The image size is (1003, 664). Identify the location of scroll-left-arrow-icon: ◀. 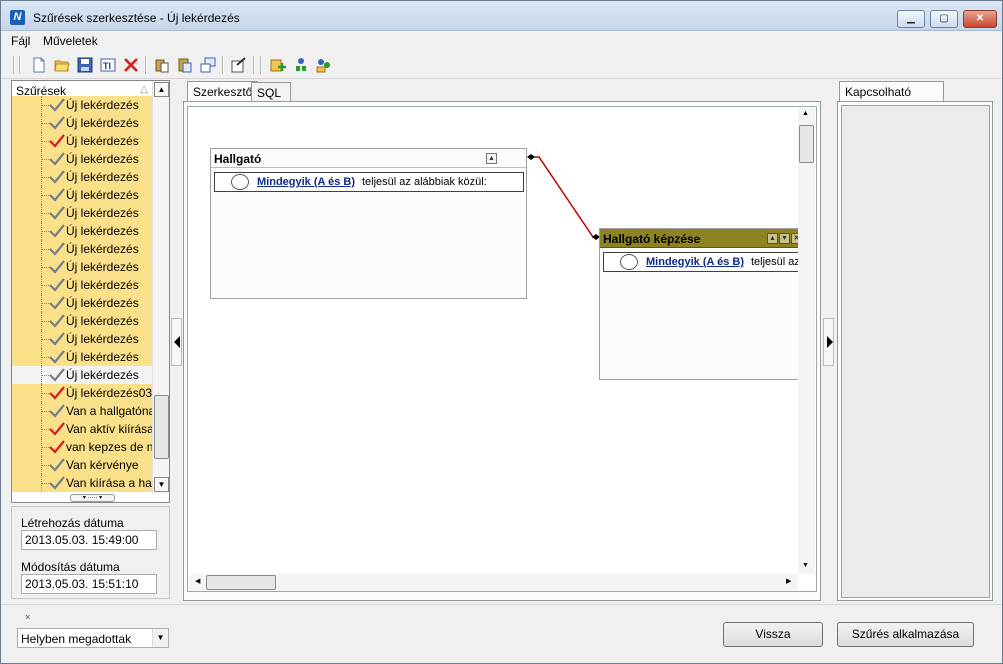
(197, 581).